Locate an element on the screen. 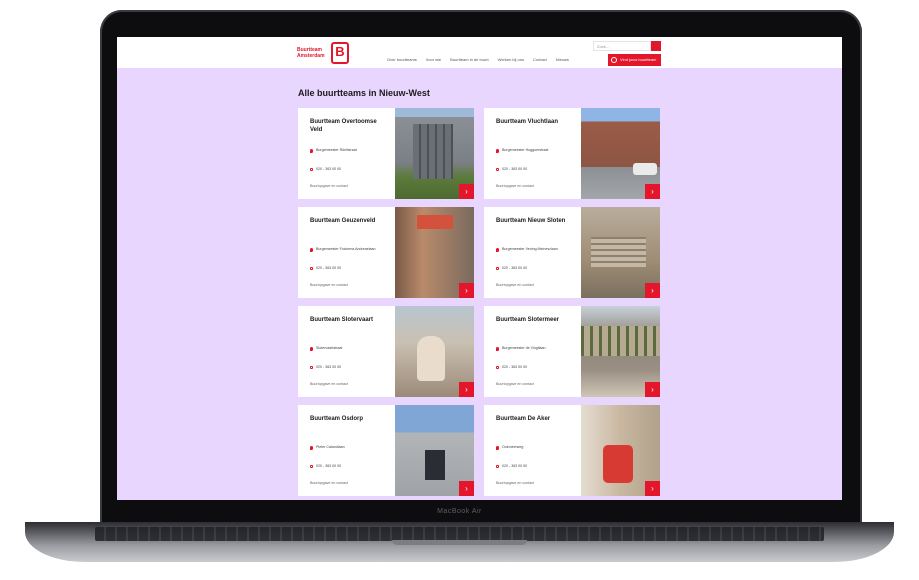 This screenshot has height=580, width=919. address-text: Burgemeester Hogguerstraat is located at coordinates (525, 150).